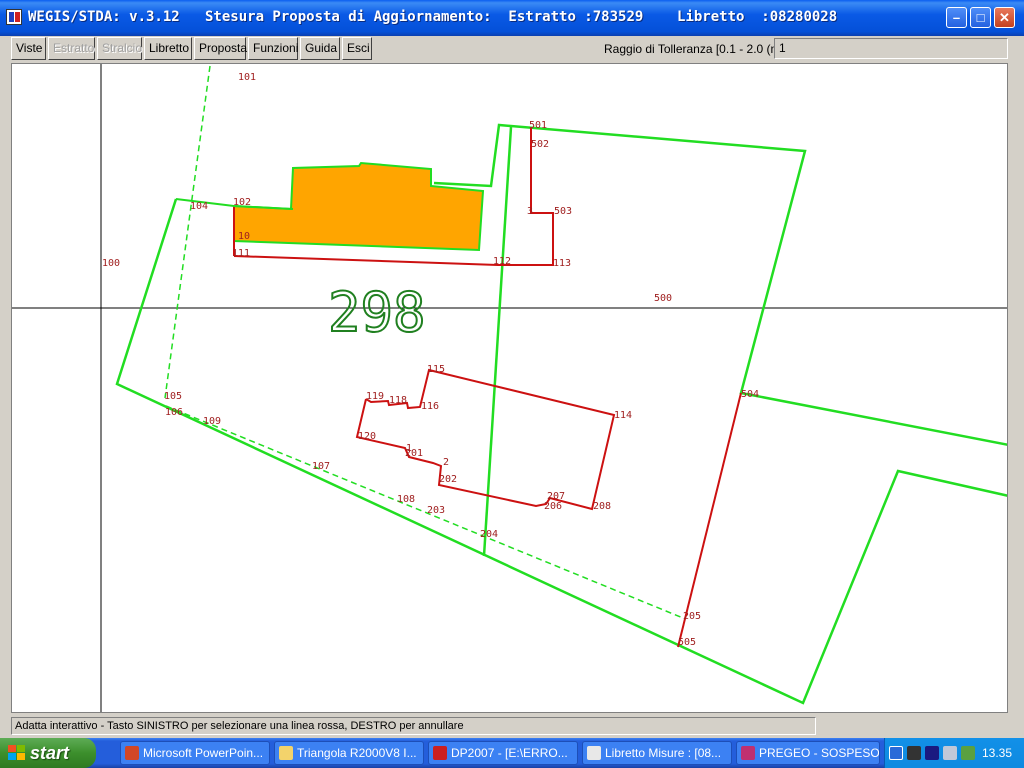 The width and height of the screenshot is (1024, 768). I want to click on point-label: 113, so click(562, 263).